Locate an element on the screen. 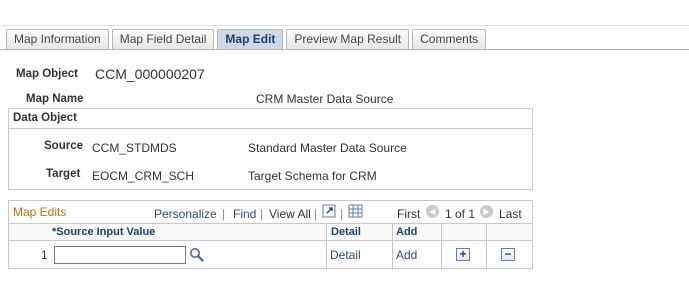 This screenshot has width=689, height=288. tab-comments: Comments is located at coordinates (449, 39).